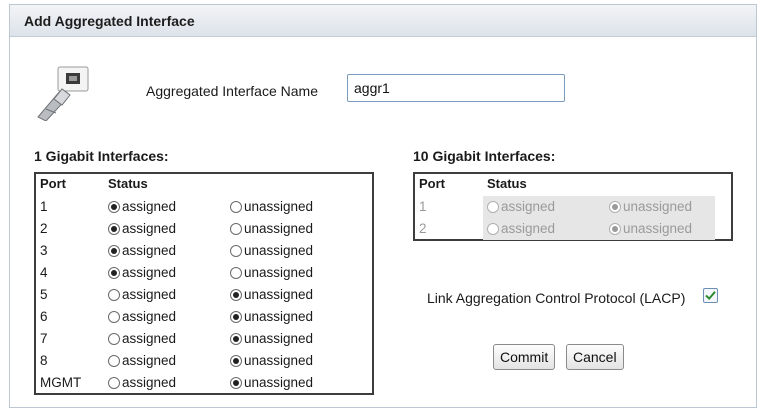  What do you see at coordinates (204, 317) in the screenshot?
I see `gig1-row: 6 assigned unassigned` at bounding box center [204, 317].